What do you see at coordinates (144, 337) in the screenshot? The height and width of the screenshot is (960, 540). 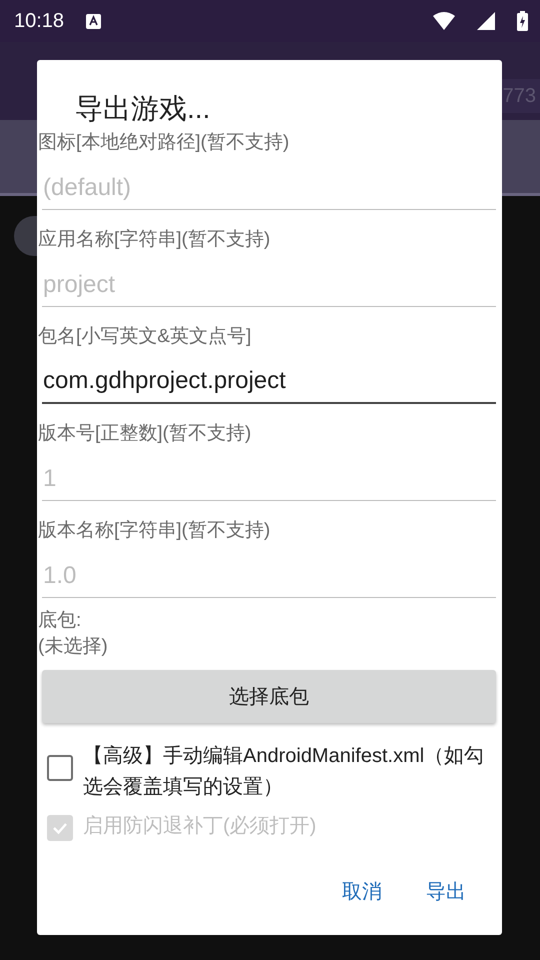 I see `field-label: 包名[小写英文&英文点号]` at bounding box center [144, 337].